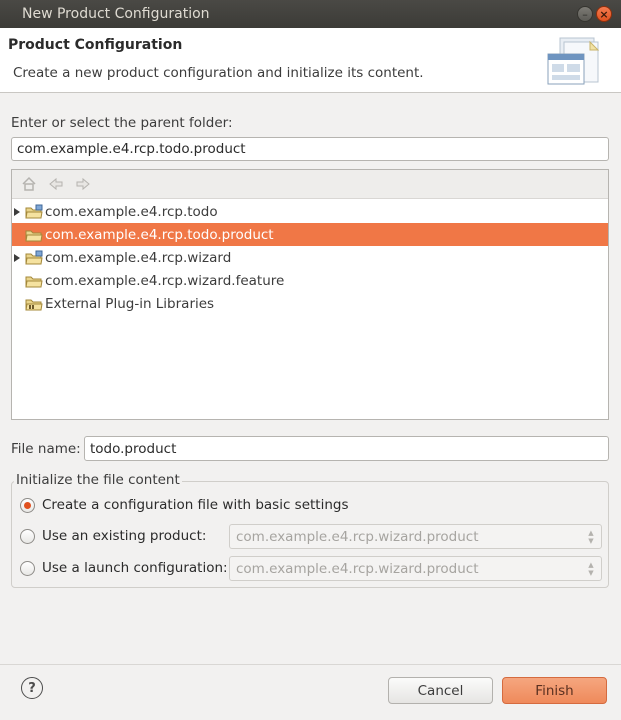 The image size is (621, 720). What do you see at coordinates (440, 690) in the screenshot?
I see `cancel-button: Cancel` at bounding box center [440, 690].